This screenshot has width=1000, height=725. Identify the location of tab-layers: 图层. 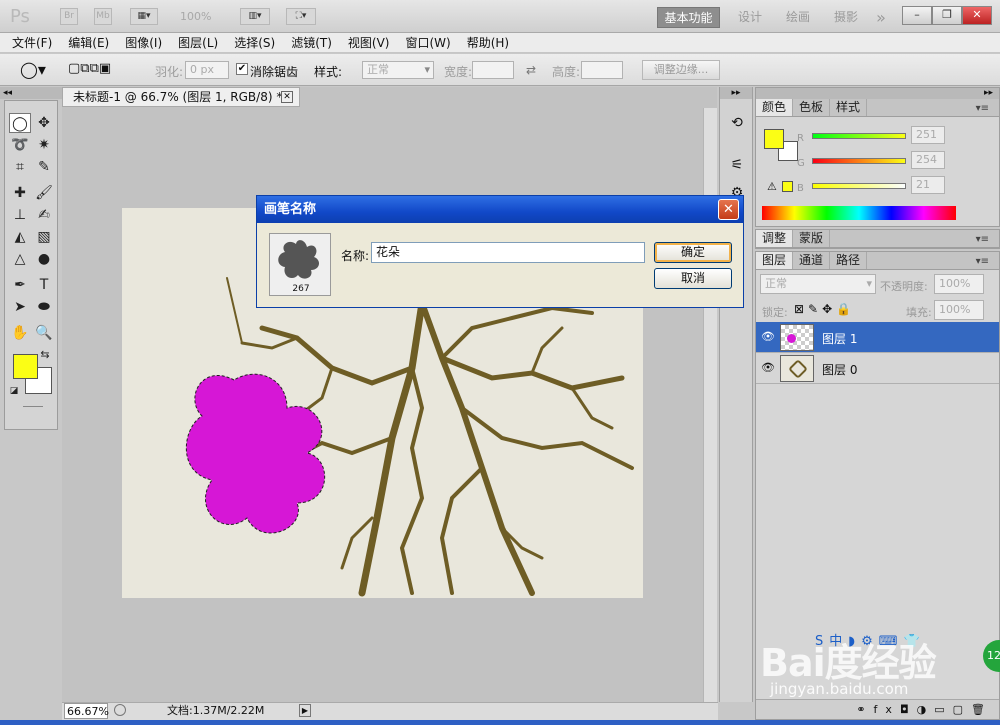
(775, 260).